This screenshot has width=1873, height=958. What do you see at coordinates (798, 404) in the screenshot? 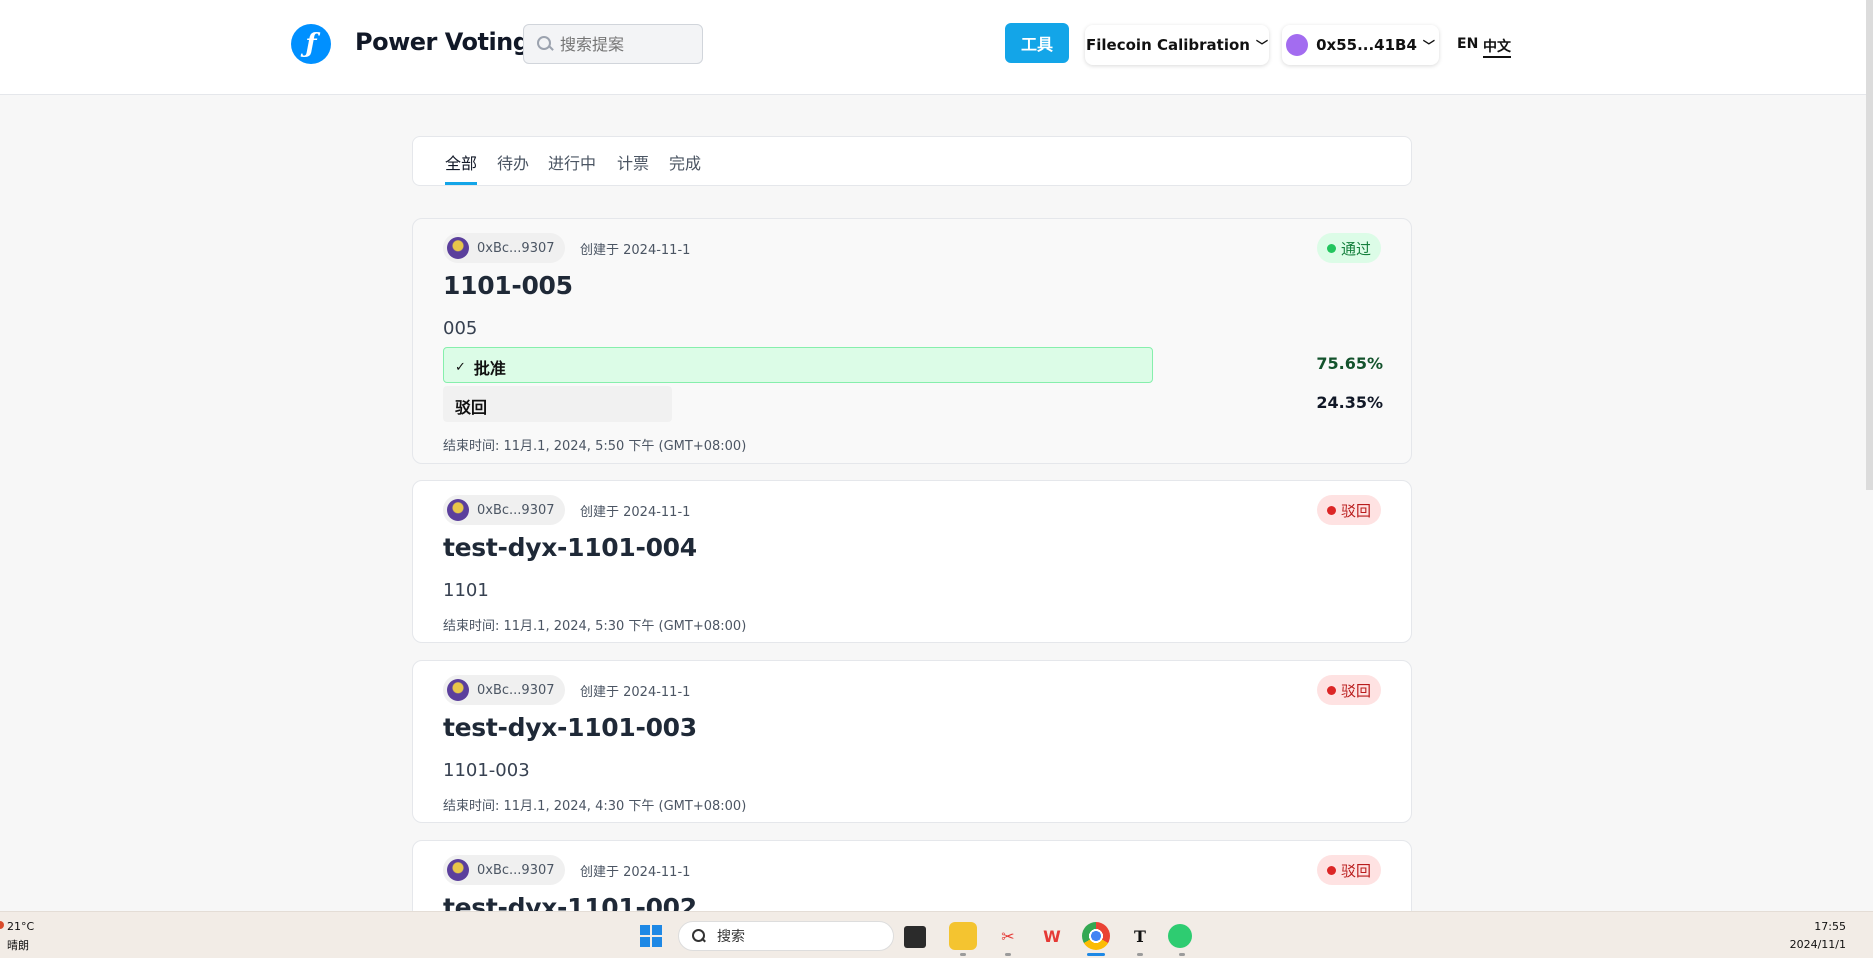
I see `vote-option-reject: 驳回` at bounding box center [798, 404].